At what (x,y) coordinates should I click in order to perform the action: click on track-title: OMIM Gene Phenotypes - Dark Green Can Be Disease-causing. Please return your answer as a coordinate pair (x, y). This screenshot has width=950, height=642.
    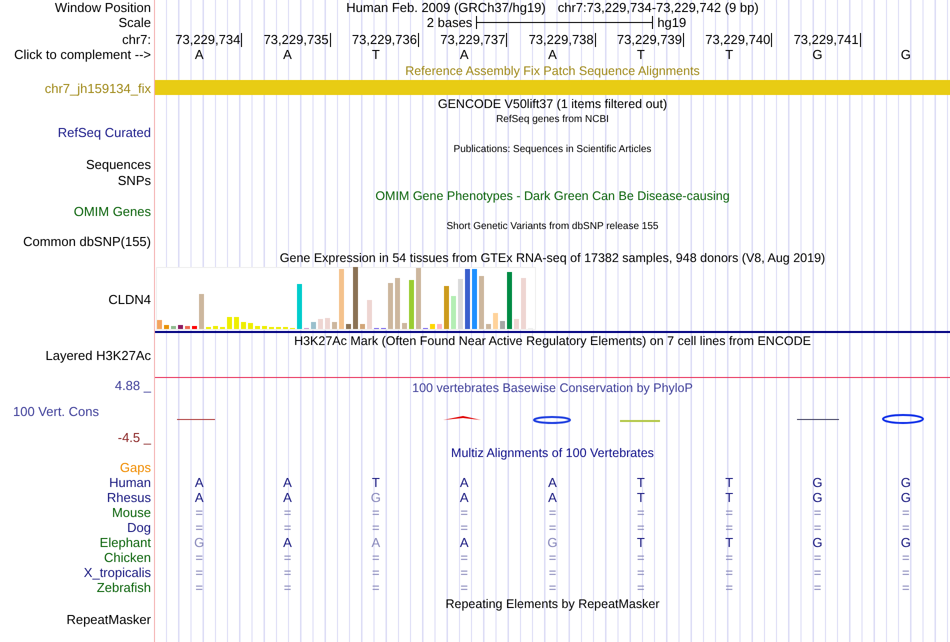
    Looking at the image, I should click on (552, 196).